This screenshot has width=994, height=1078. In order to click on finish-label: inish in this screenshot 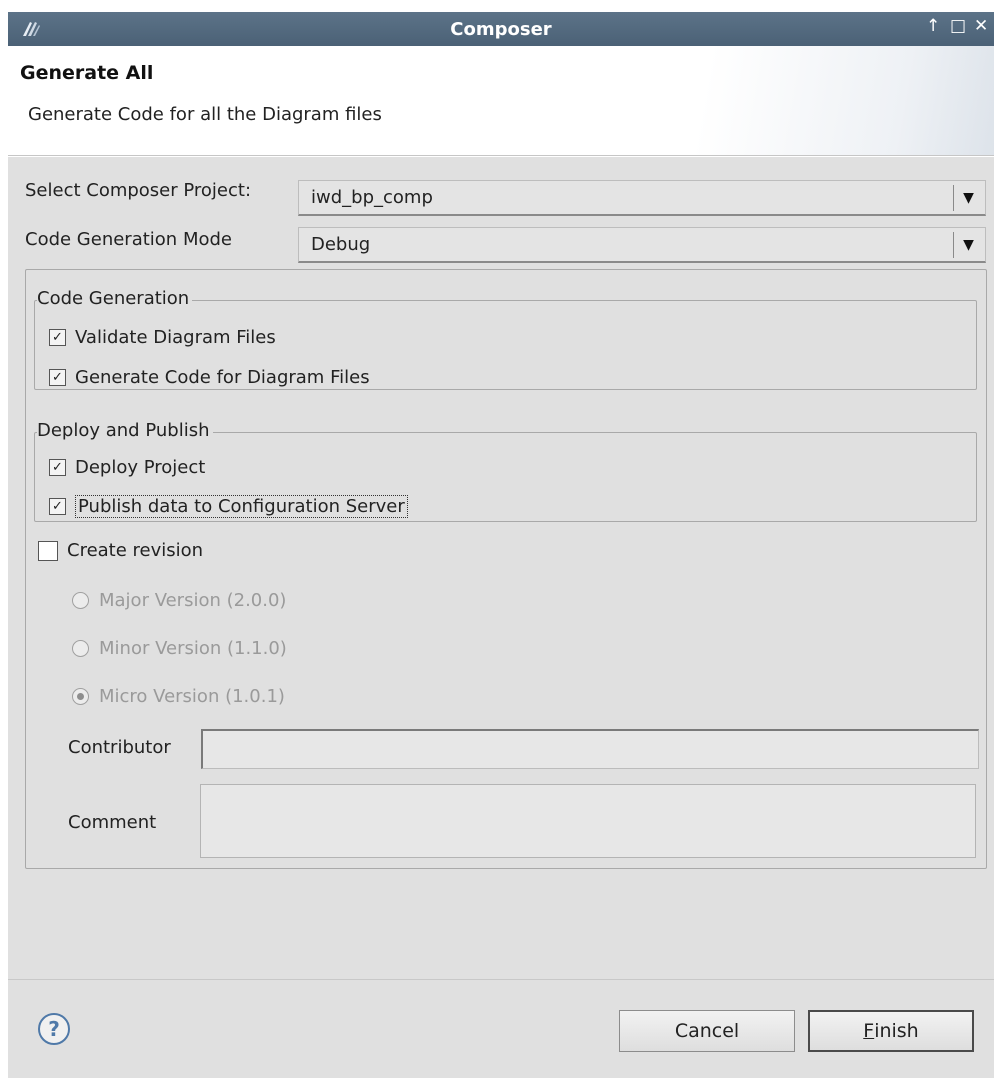, I will do `click(896, 1031)`.